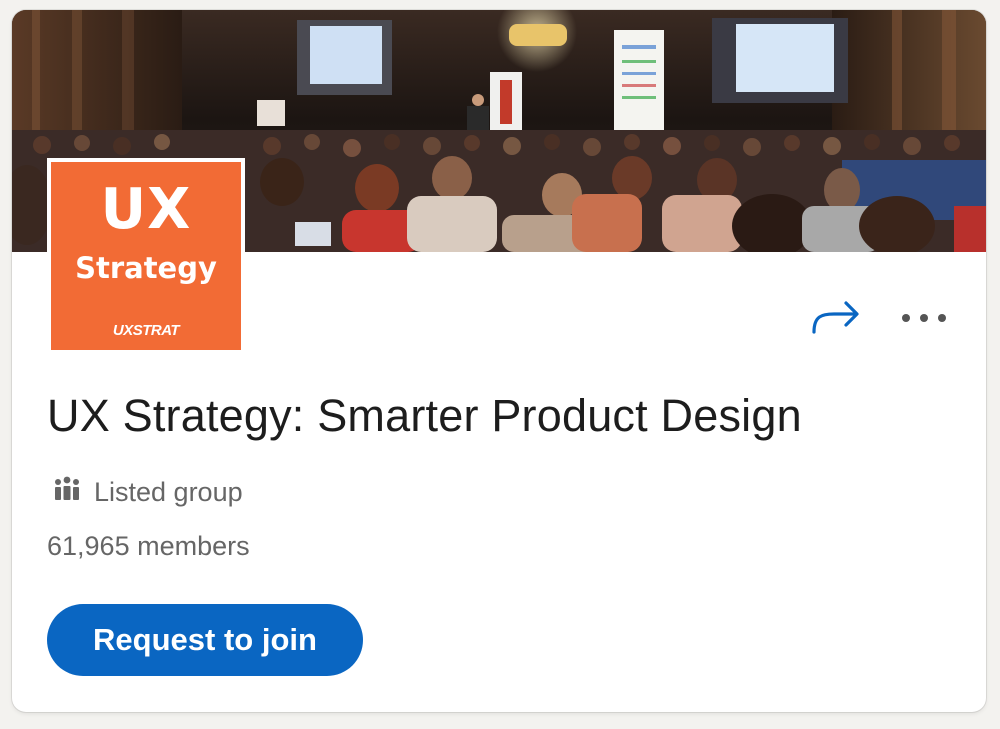 Image resolution: width=1000 pixels, height=729 pixels. What do you see at coordinates (146, 330) in the screenshot?
I see `logo-brand: UXSTRAT` at bounding box center [146, 330].